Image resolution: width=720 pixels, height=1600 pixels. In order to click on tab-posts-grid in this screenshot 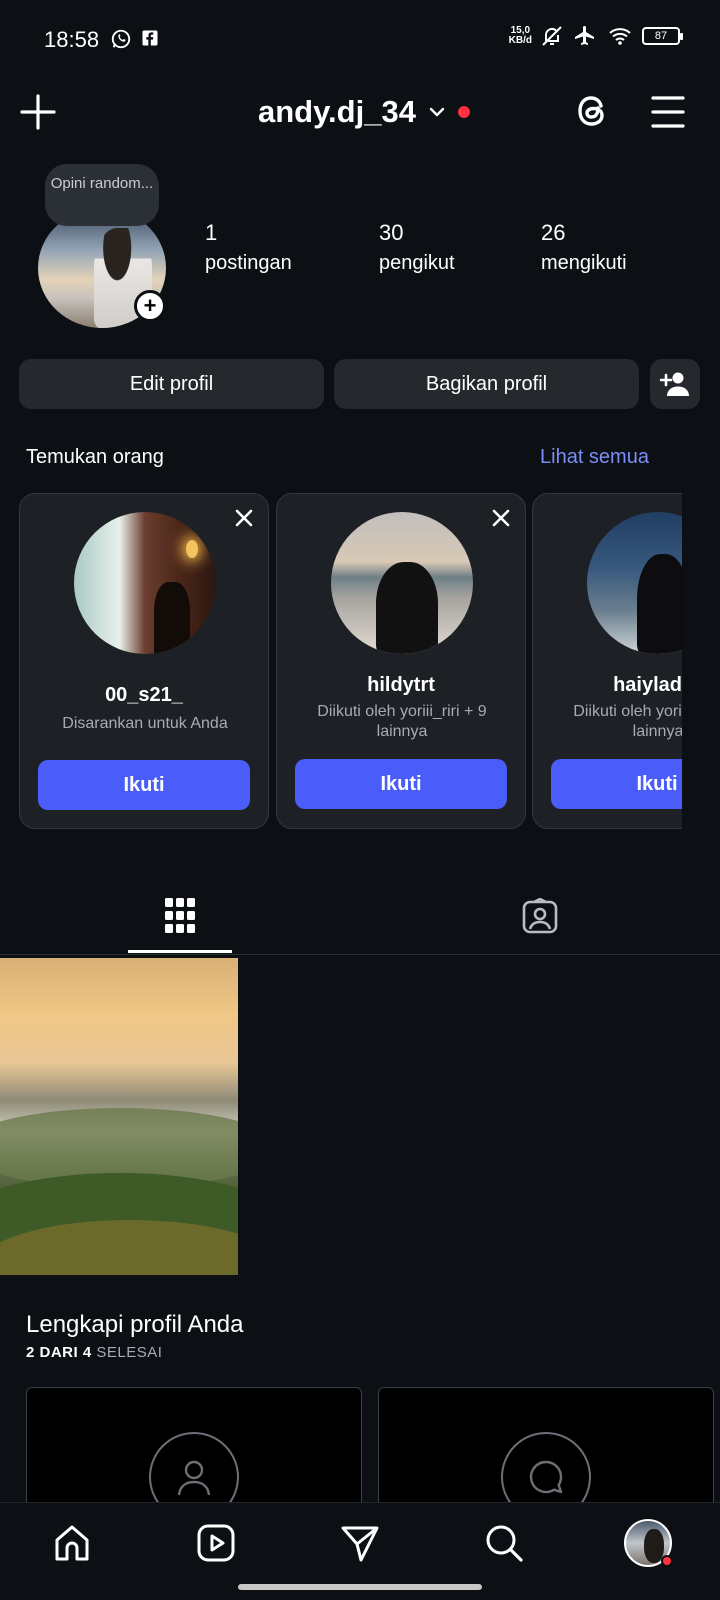, I will do `click(180, 916)`.